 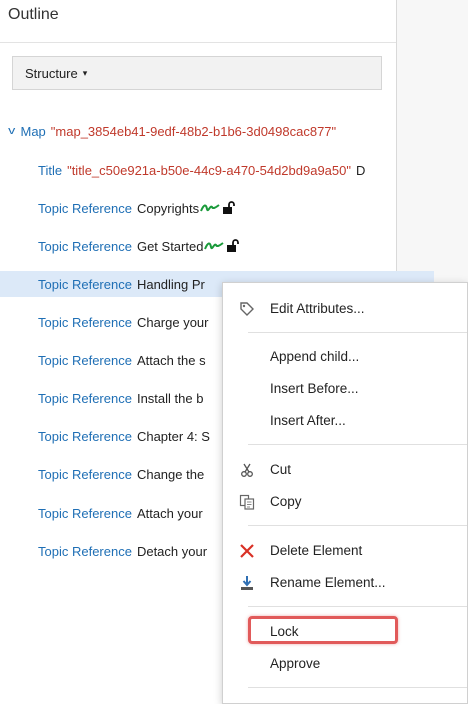 I want to click on node-text: Attach your, so click(x=169, y=513).